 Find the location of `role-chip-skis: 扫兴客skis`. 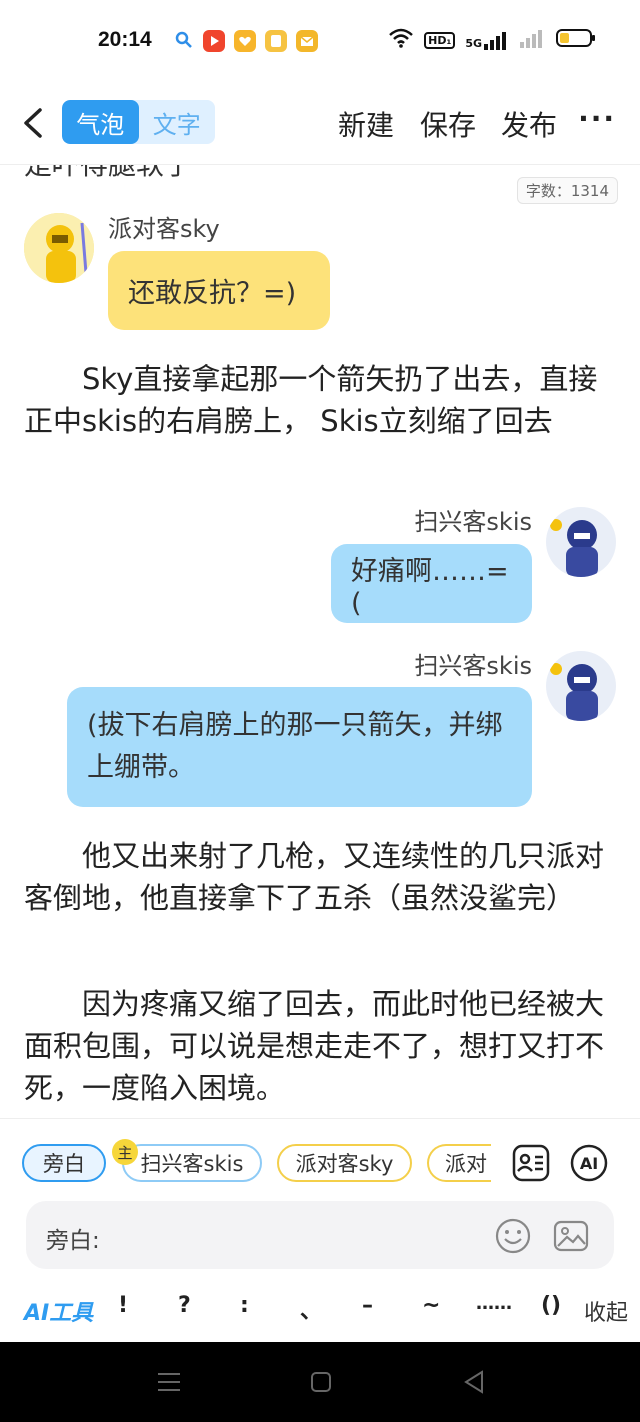

role-chip-skis: 扫兴客skis is located at coordinates (192, 1163).